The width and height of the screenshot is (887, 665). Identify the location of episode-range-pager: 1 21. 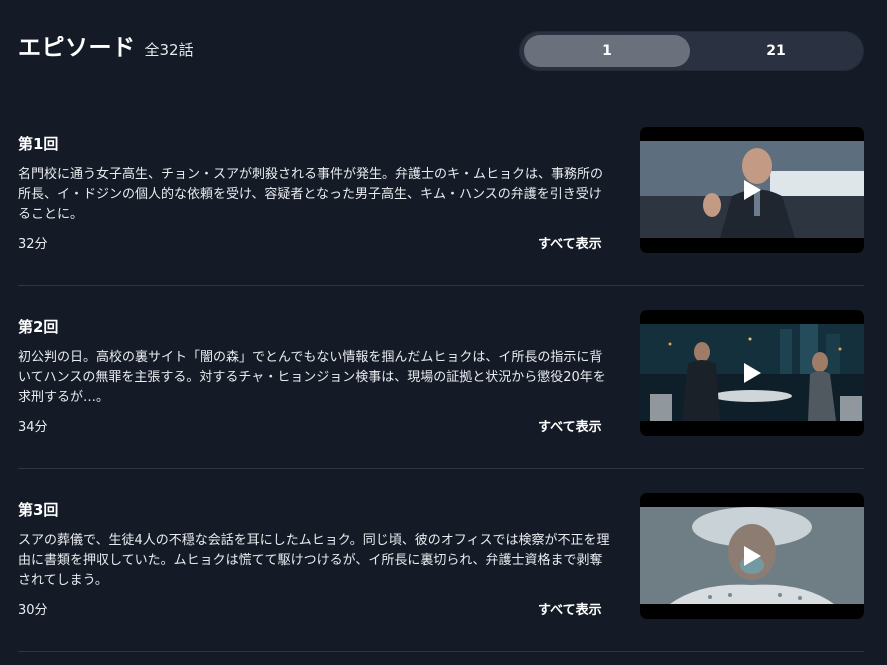
(691, 51).